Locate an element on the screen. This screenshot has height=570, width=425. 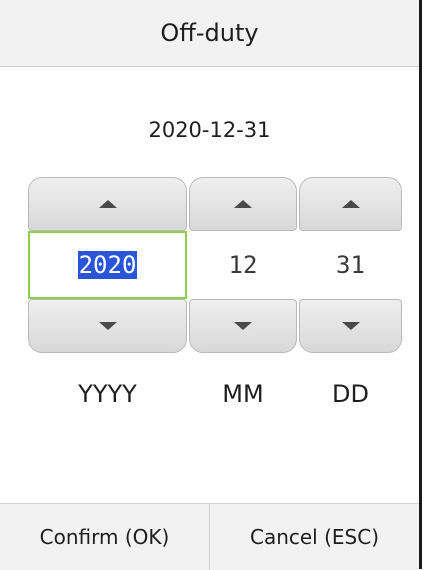
date-readout: 2020-12-31 is located at coordinates (209, 130).